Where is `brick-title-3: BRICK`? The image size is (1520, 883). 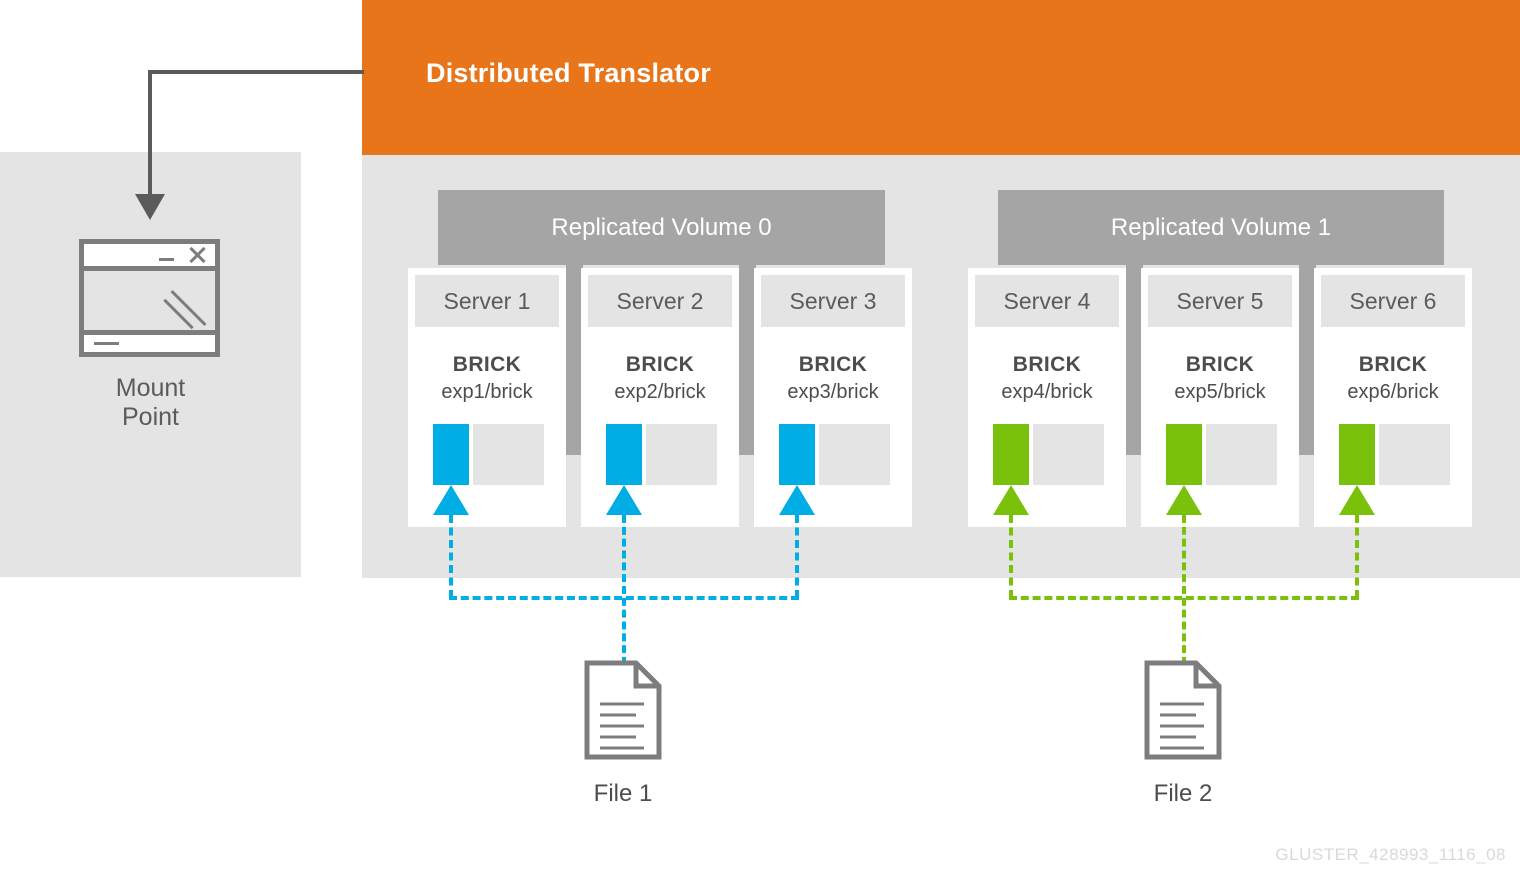 brick-title-3: BRICK is located at coordinates (833, 364).